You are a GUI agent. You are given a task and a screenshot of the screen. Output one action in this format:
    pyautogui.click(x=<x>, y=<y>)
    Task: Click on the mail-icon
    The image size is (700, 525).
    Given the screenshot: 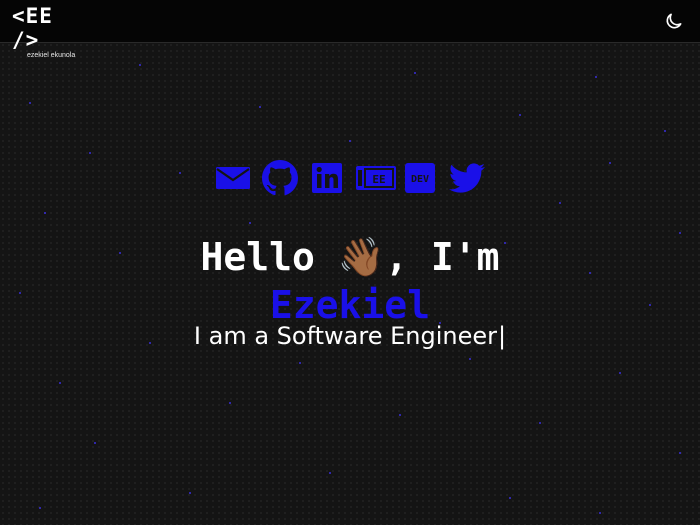 What is the action you would take?
    pyautogui.click(x=233, y=178)
    